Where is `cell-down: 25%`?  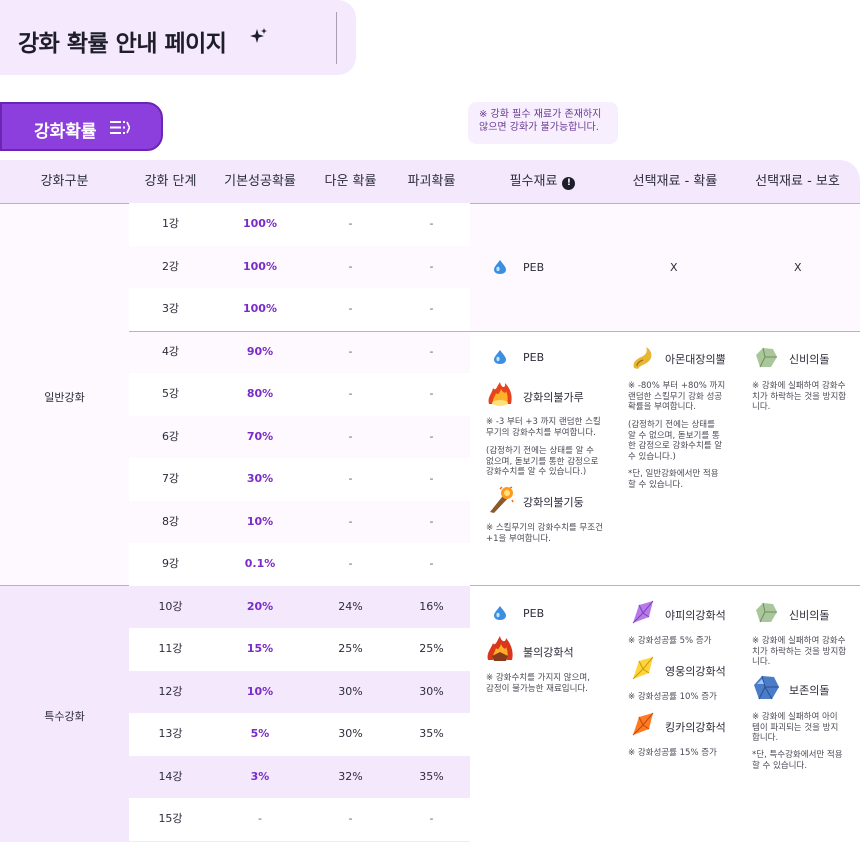
cell-down: 25% is located at coordinates (350, 648).